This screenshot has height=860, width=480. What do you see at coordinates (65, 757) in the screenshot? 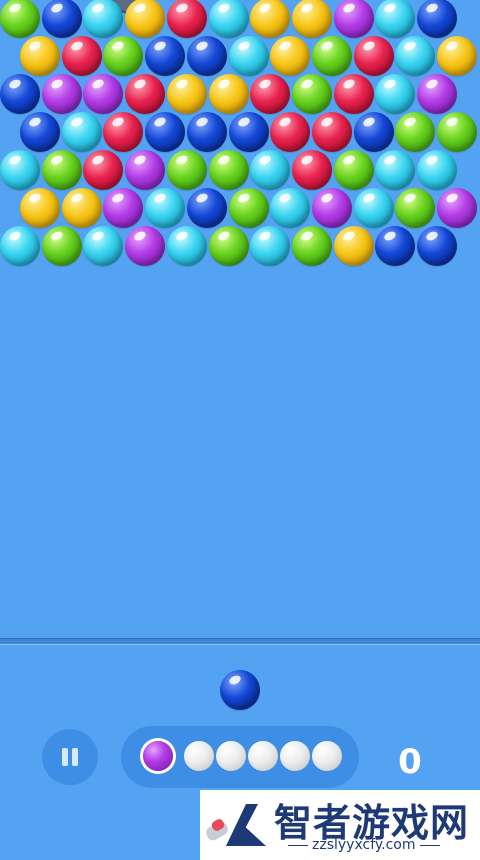
I see `pause-icon` at bounding box center [65, 757].